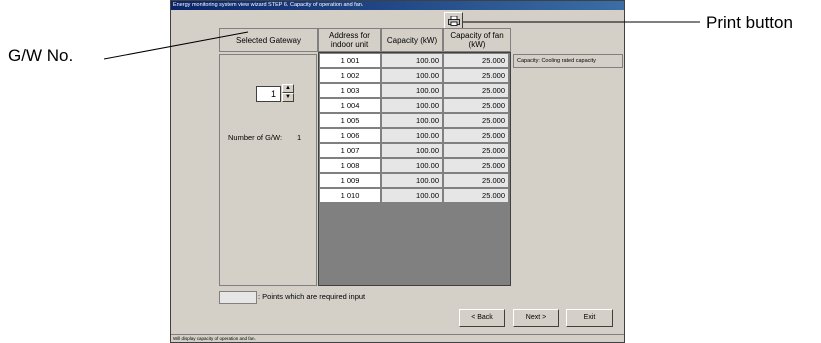 The height and width of the screenshot is (343, 821). I want to click on printer-icon, so click(453, 20).